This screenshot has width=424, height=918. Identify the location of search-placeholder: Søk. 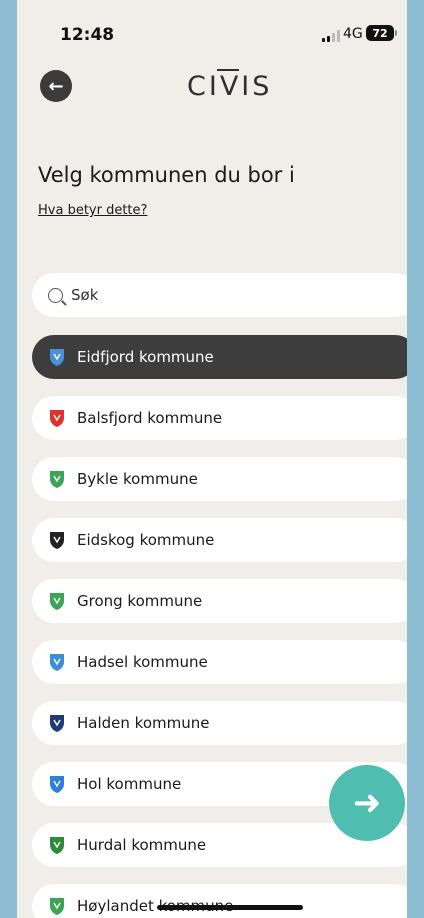
(85, 295).